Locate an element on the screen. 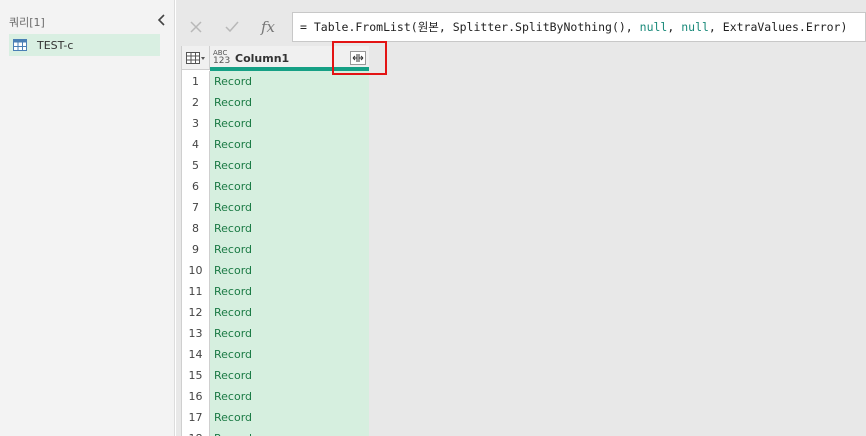 The width and height of the screenshot is (866, 436). table-row: 12 Record is located at coordinates (275, 312).